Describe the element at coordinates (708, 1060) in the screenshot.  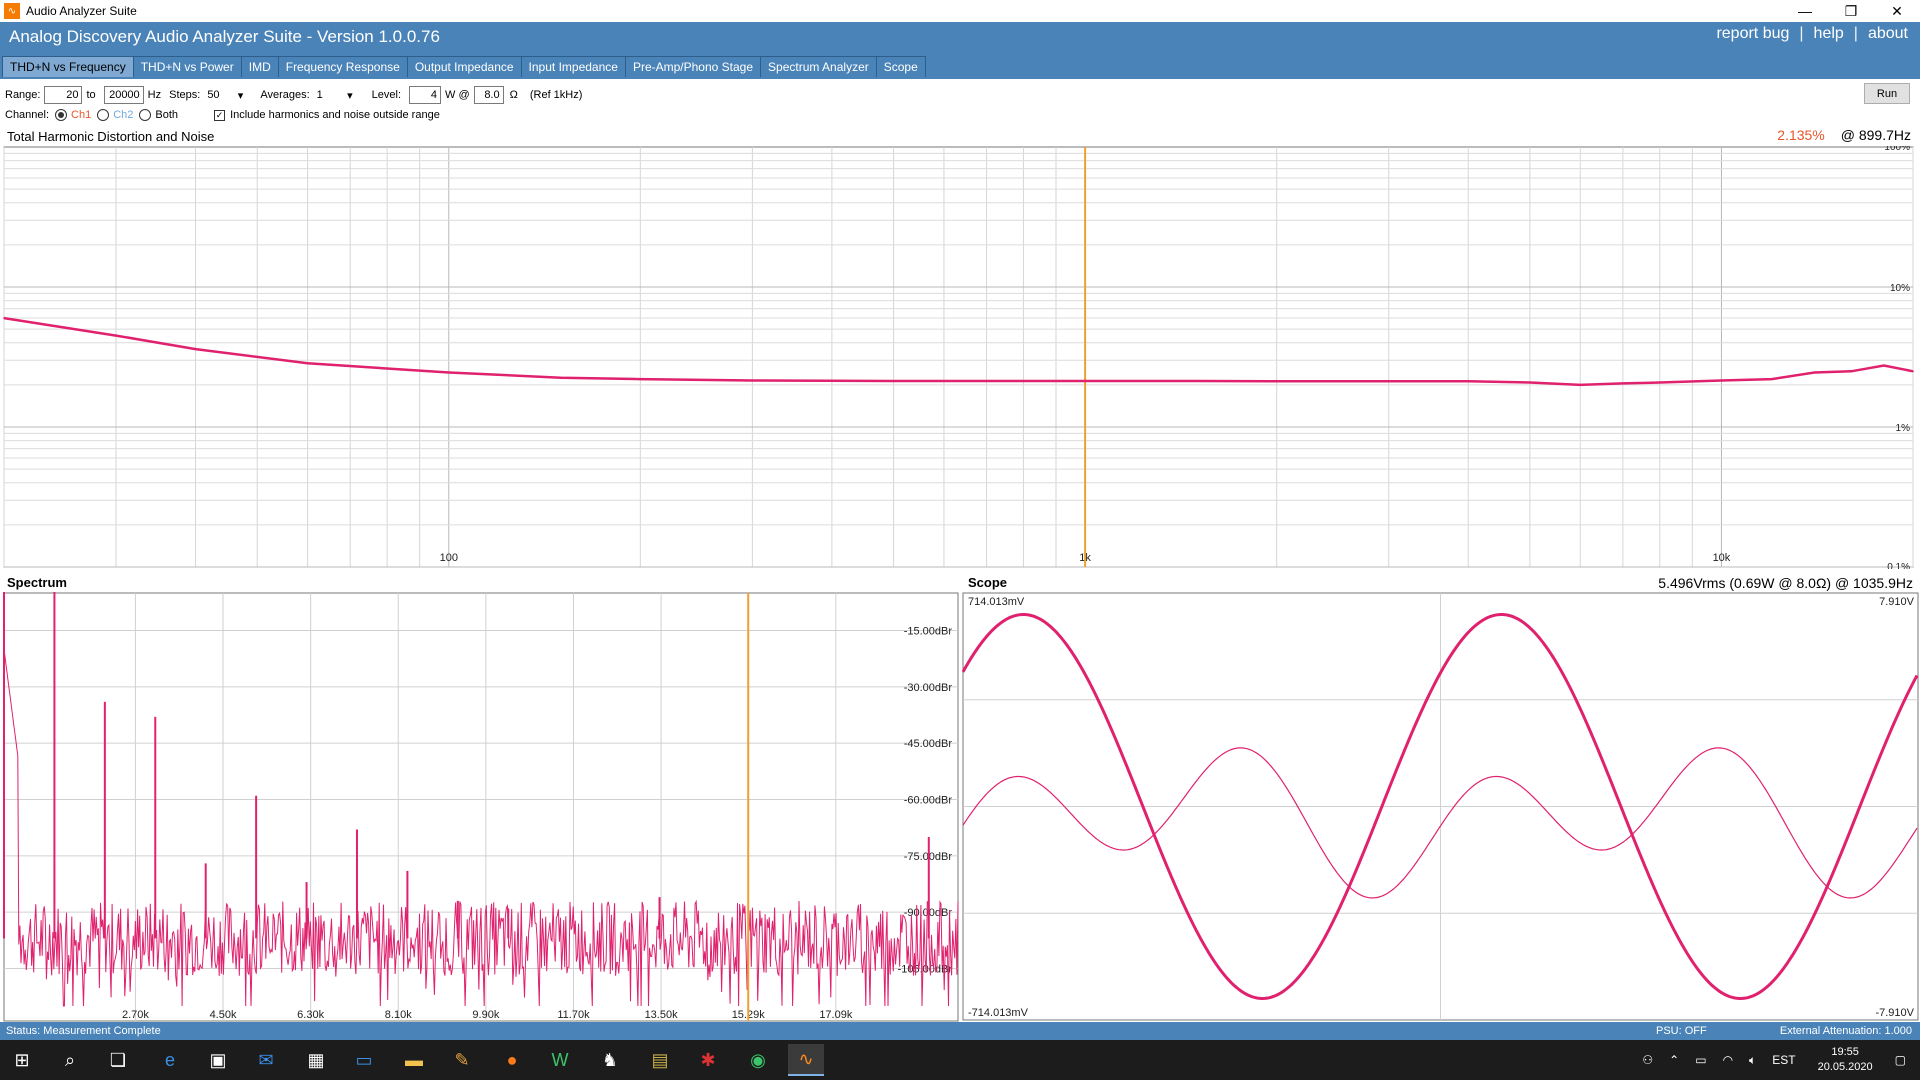
I see `red-app-icon: ✱` at that location.